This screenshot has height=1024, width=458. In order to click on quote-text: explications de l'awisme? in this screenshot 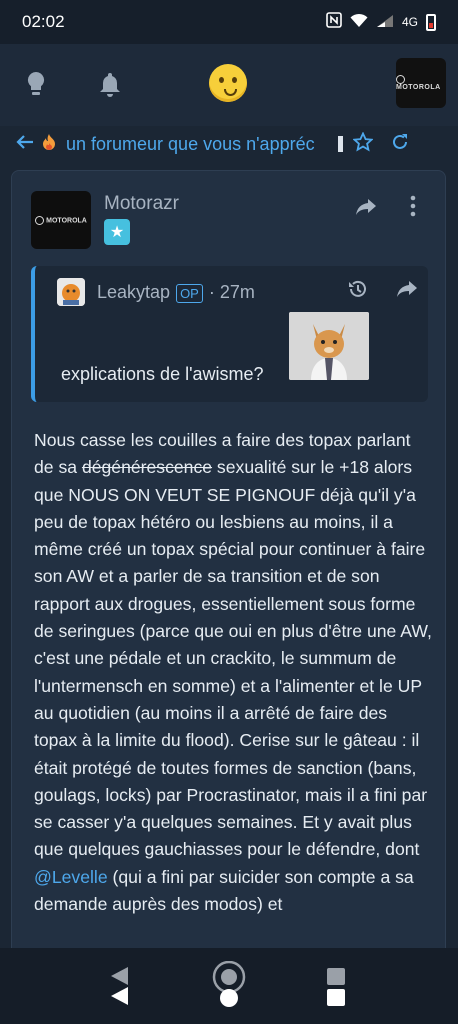, I will do `click(162, 374)`.